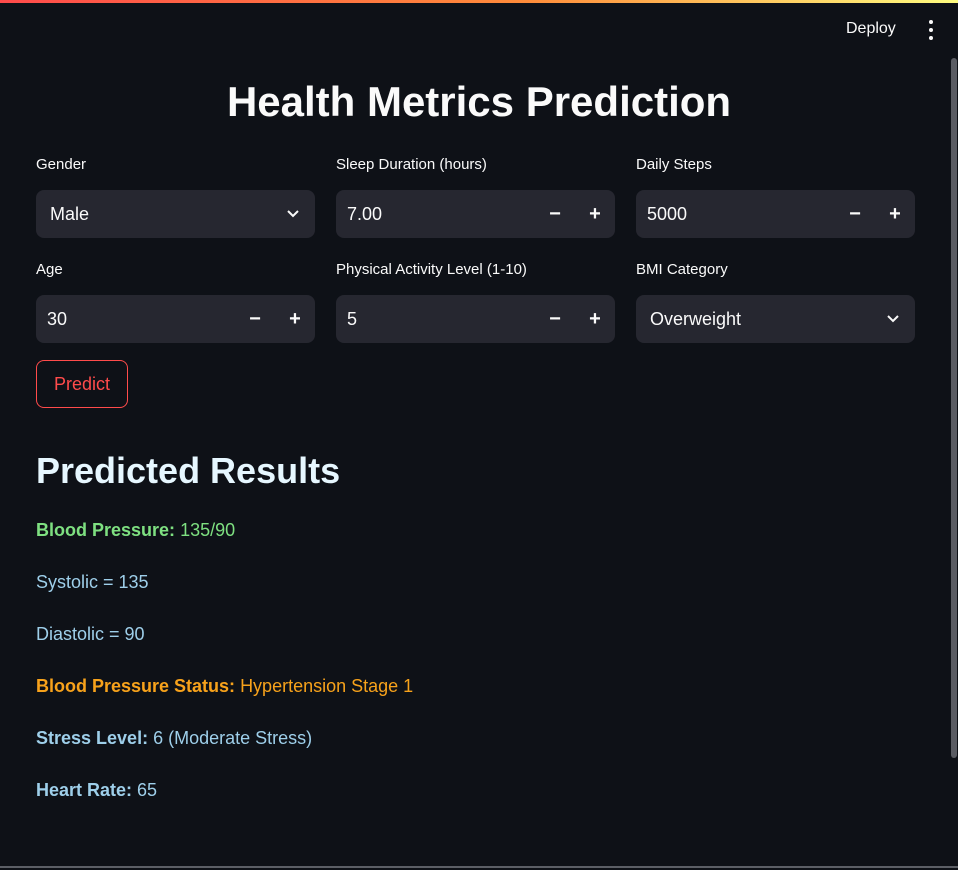 The width and height of the screenshot is (958, 870). What do you see at coordinates (92, 738) in the screenshot?
I see `stress-level-label: Stress Level:` at bounding box center [92, 738].